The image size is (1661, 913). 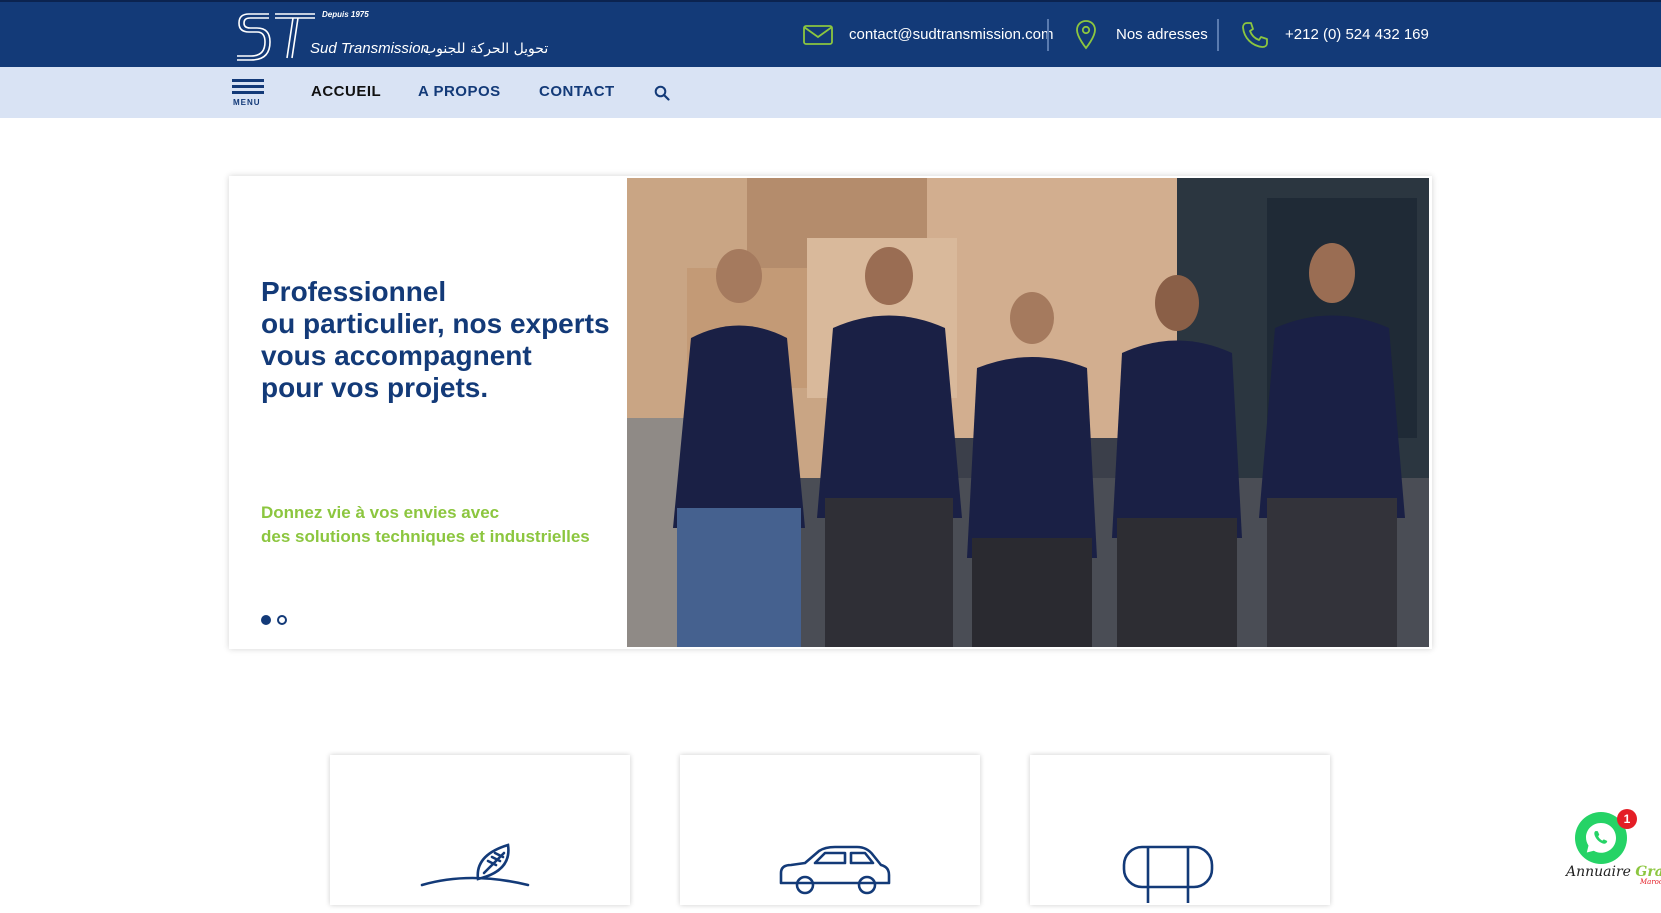 I want to click on annuaire-badge: Annuaire Gratuit Maroc, so click(x=1613, y=875).